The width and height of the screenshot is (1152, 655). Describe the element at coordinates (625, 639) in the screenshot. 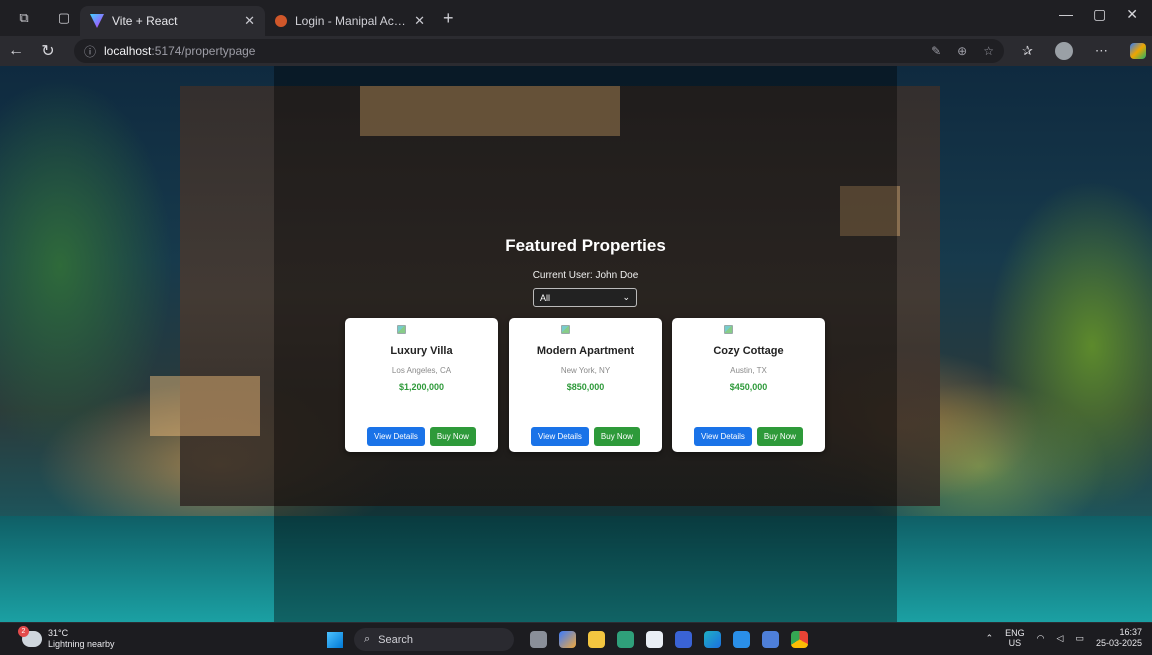

I see `chatgpt-icon` at that location.